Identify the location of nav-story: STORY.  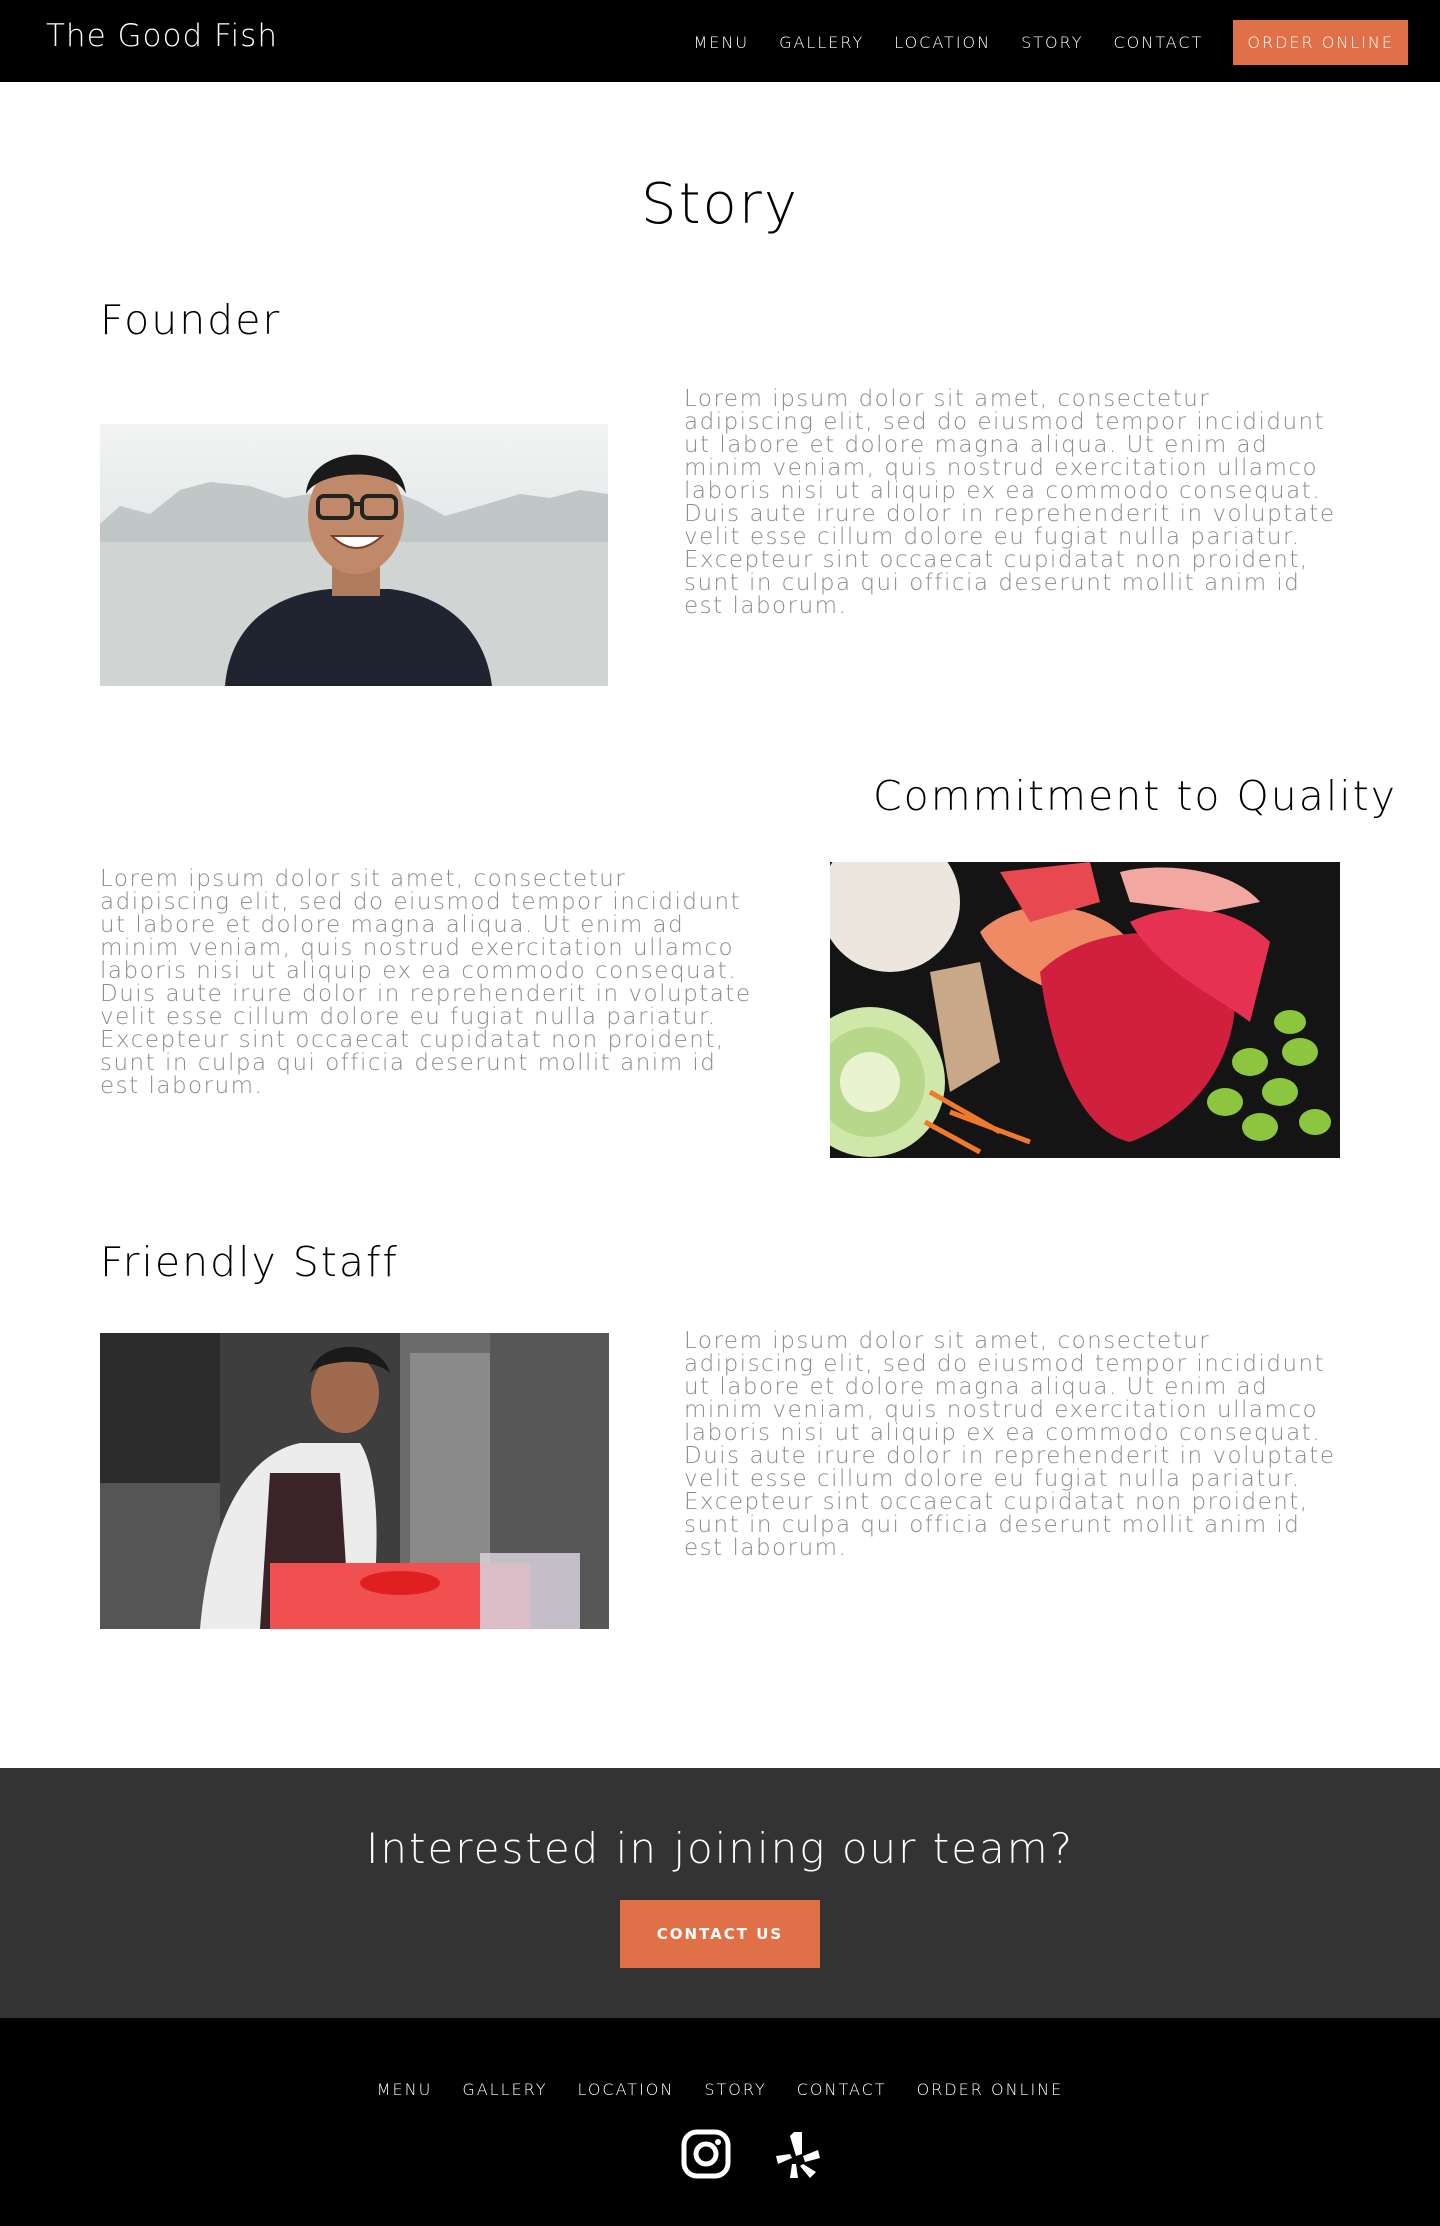
(1052, 42).